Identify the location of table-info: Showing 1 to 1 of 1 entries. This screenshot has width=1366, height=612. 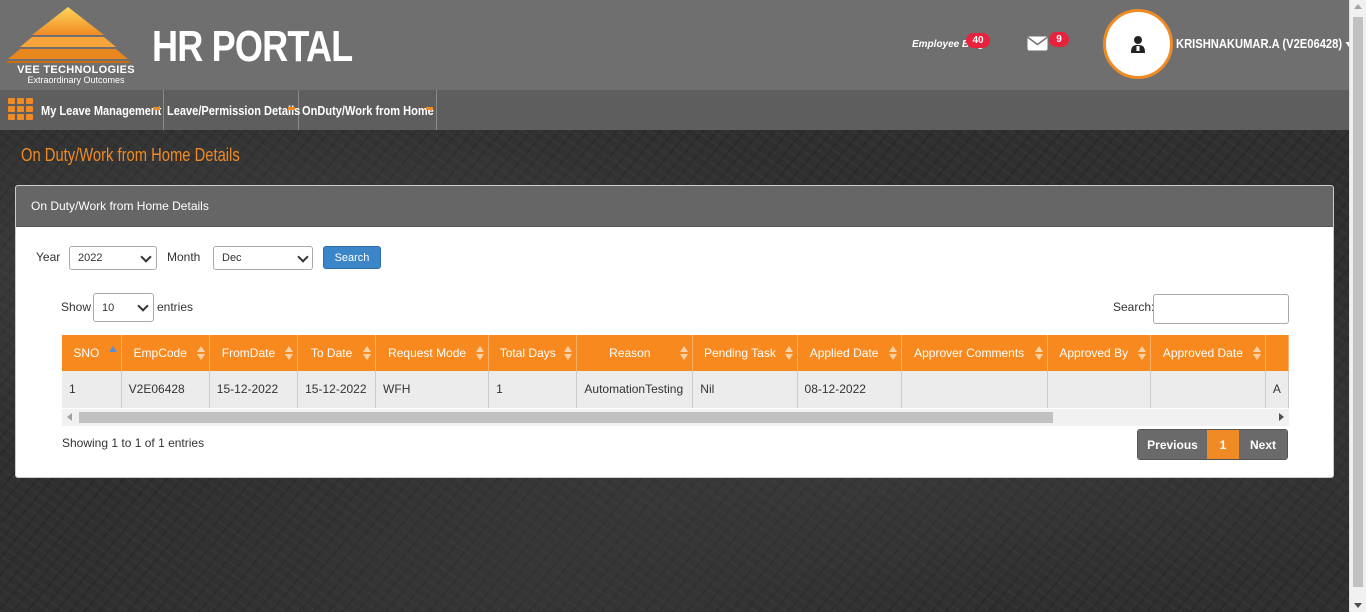
(133, 443).